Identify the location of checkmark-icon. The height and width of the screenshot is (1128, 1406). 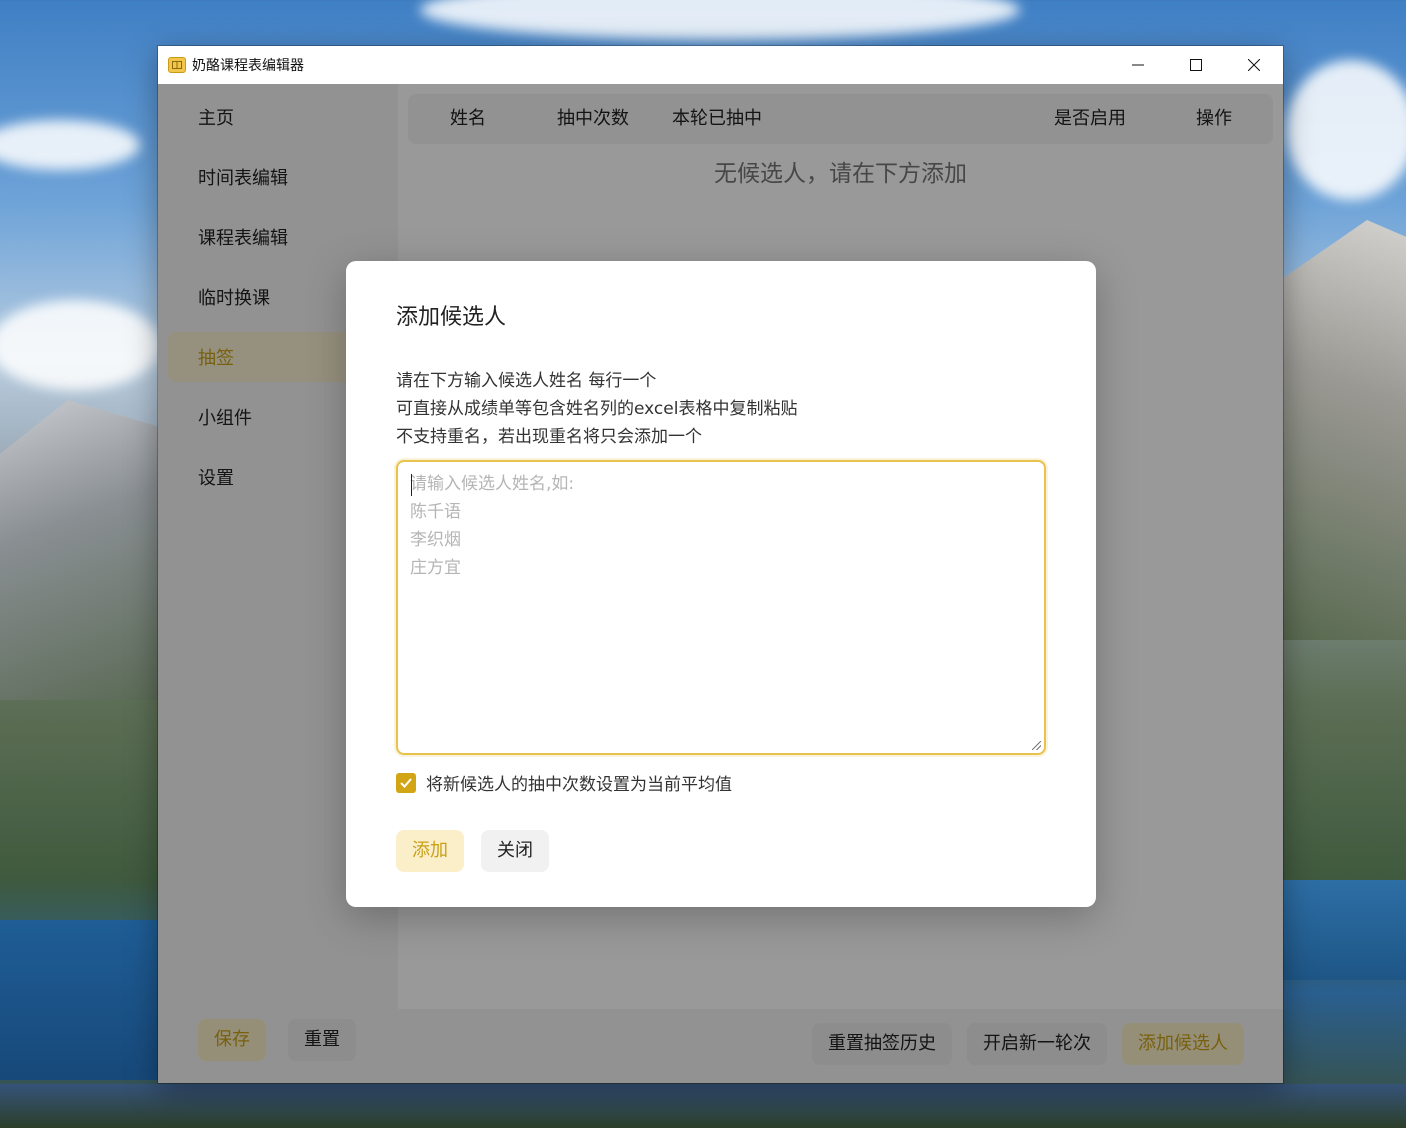
(406, 782).